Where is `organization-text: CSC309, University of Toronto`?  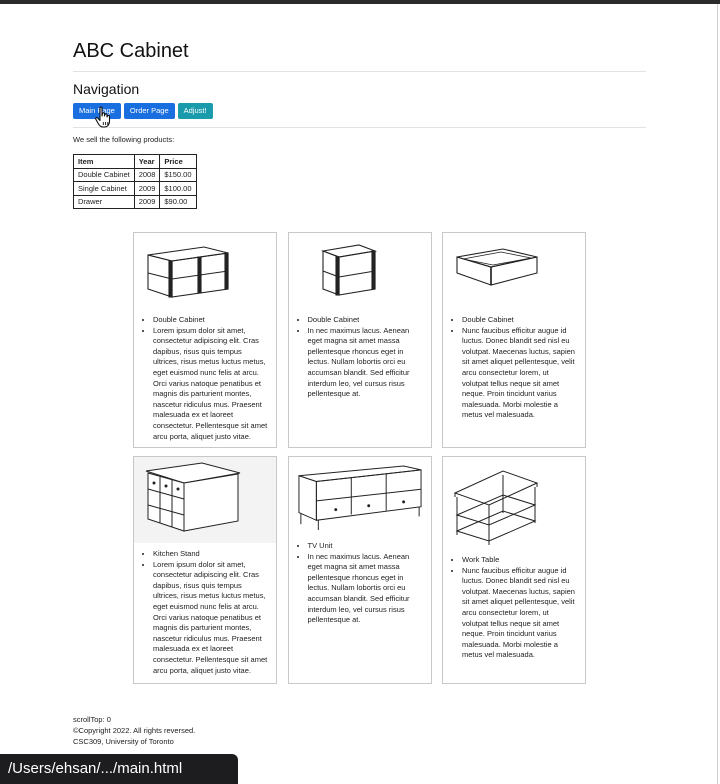
organization-text: CSC309, University of Toronto is located at coordinates (123, 741).